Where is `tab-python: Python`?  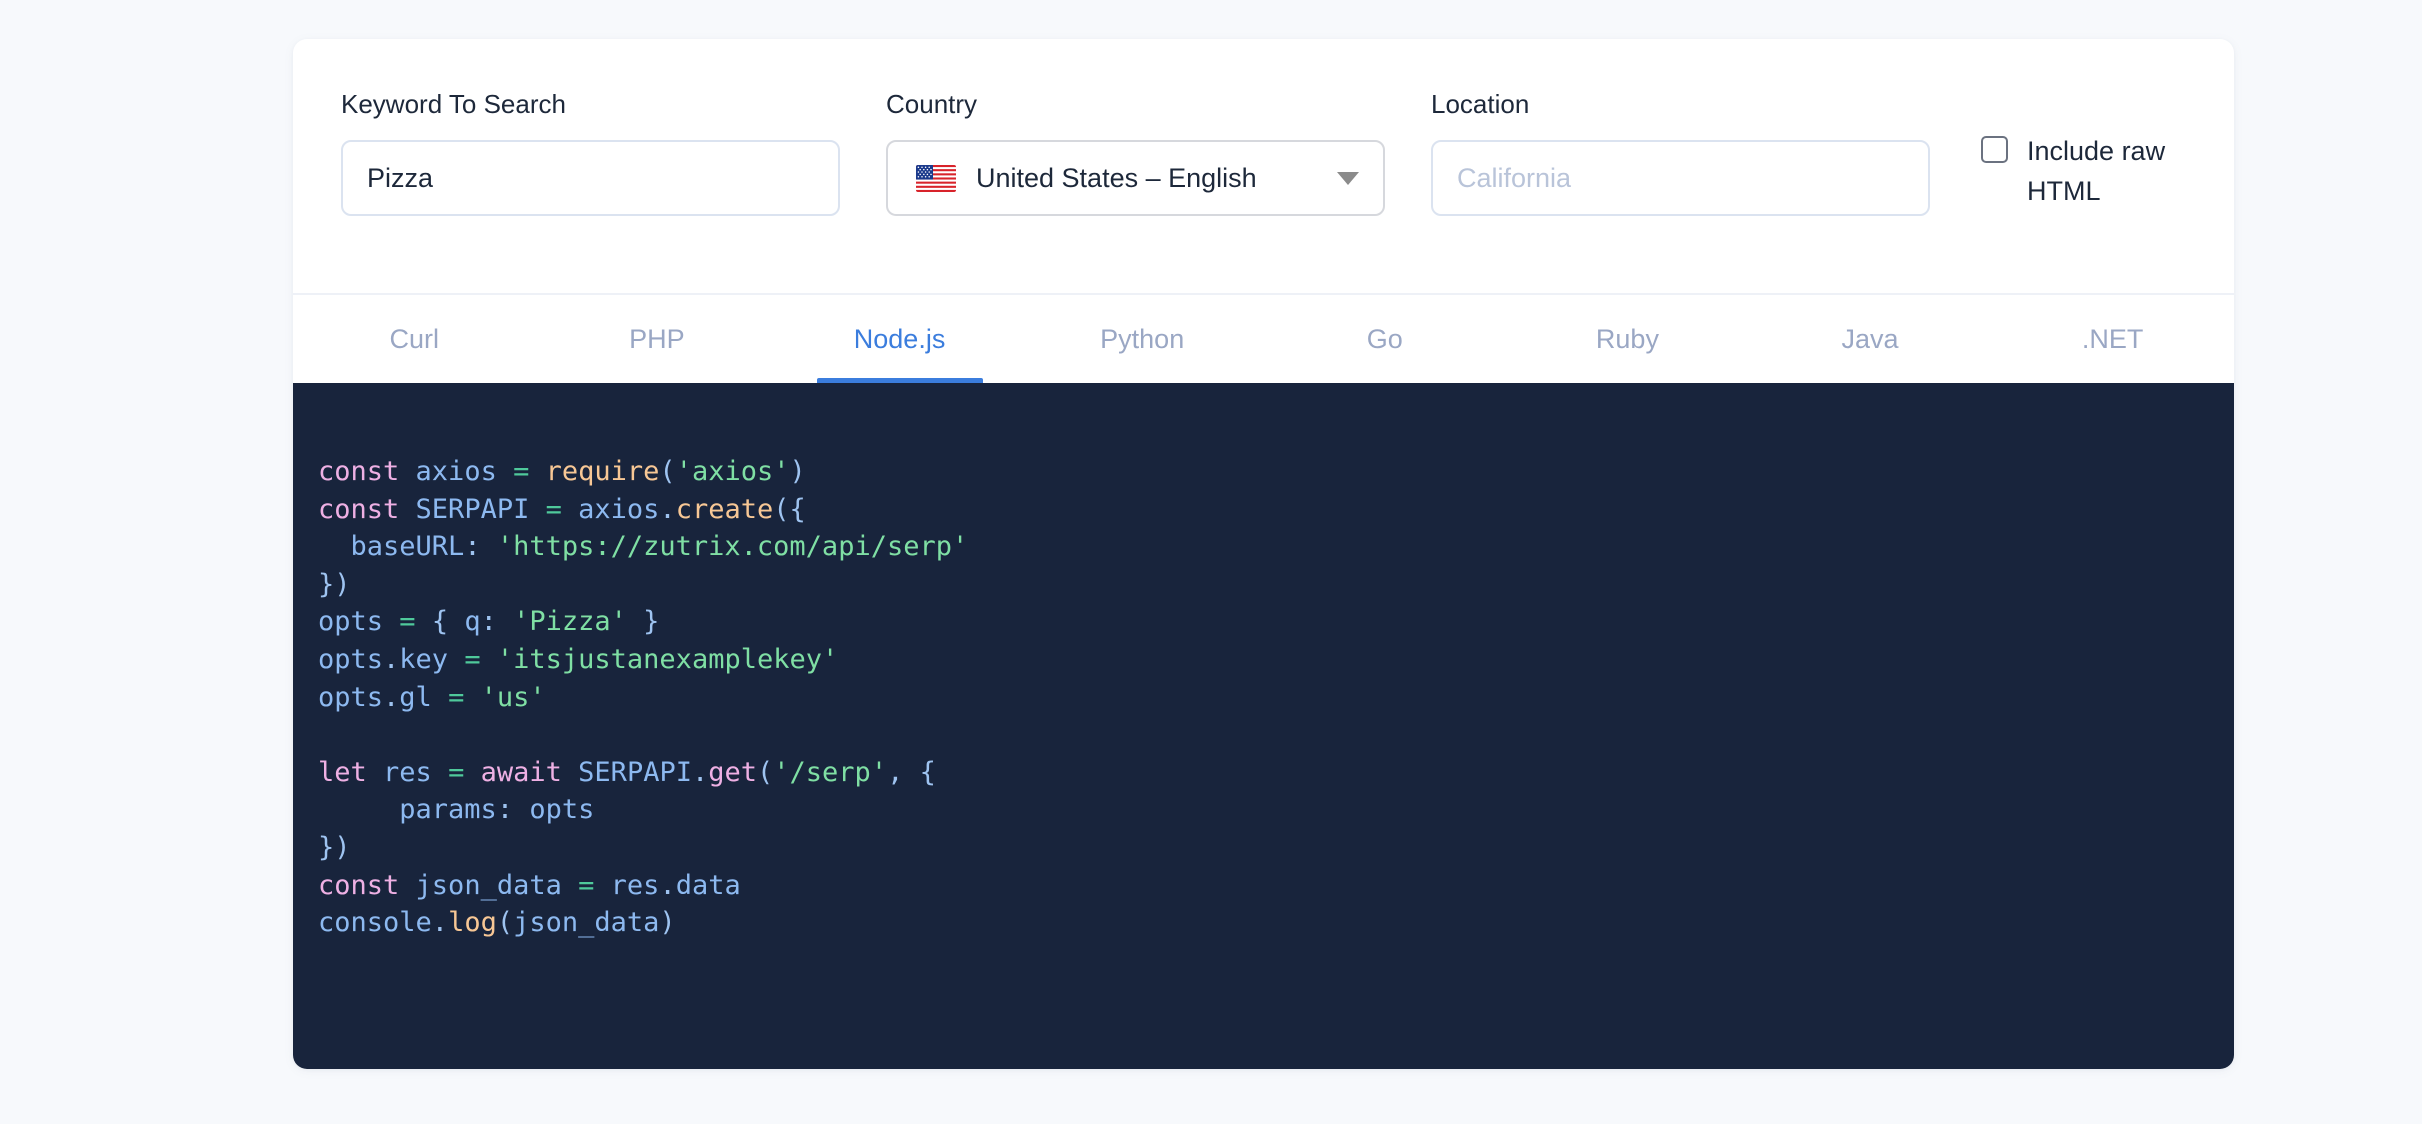
tab-python: Python is located at coordinates (1142, 339).